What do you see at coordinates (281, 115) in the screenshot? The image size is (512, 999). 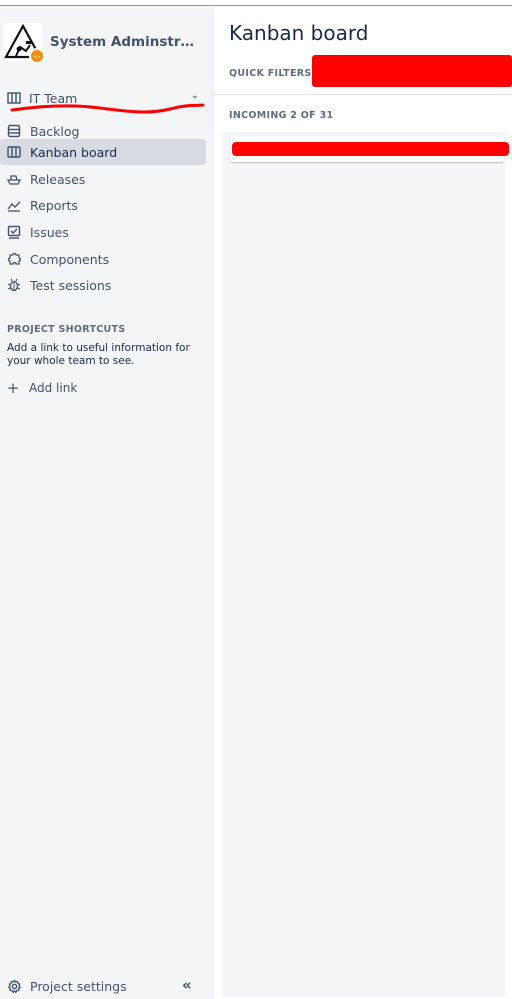 I see `column-header-incoming: INCOMING 2 OF 31` at bounding box center [281, 115].